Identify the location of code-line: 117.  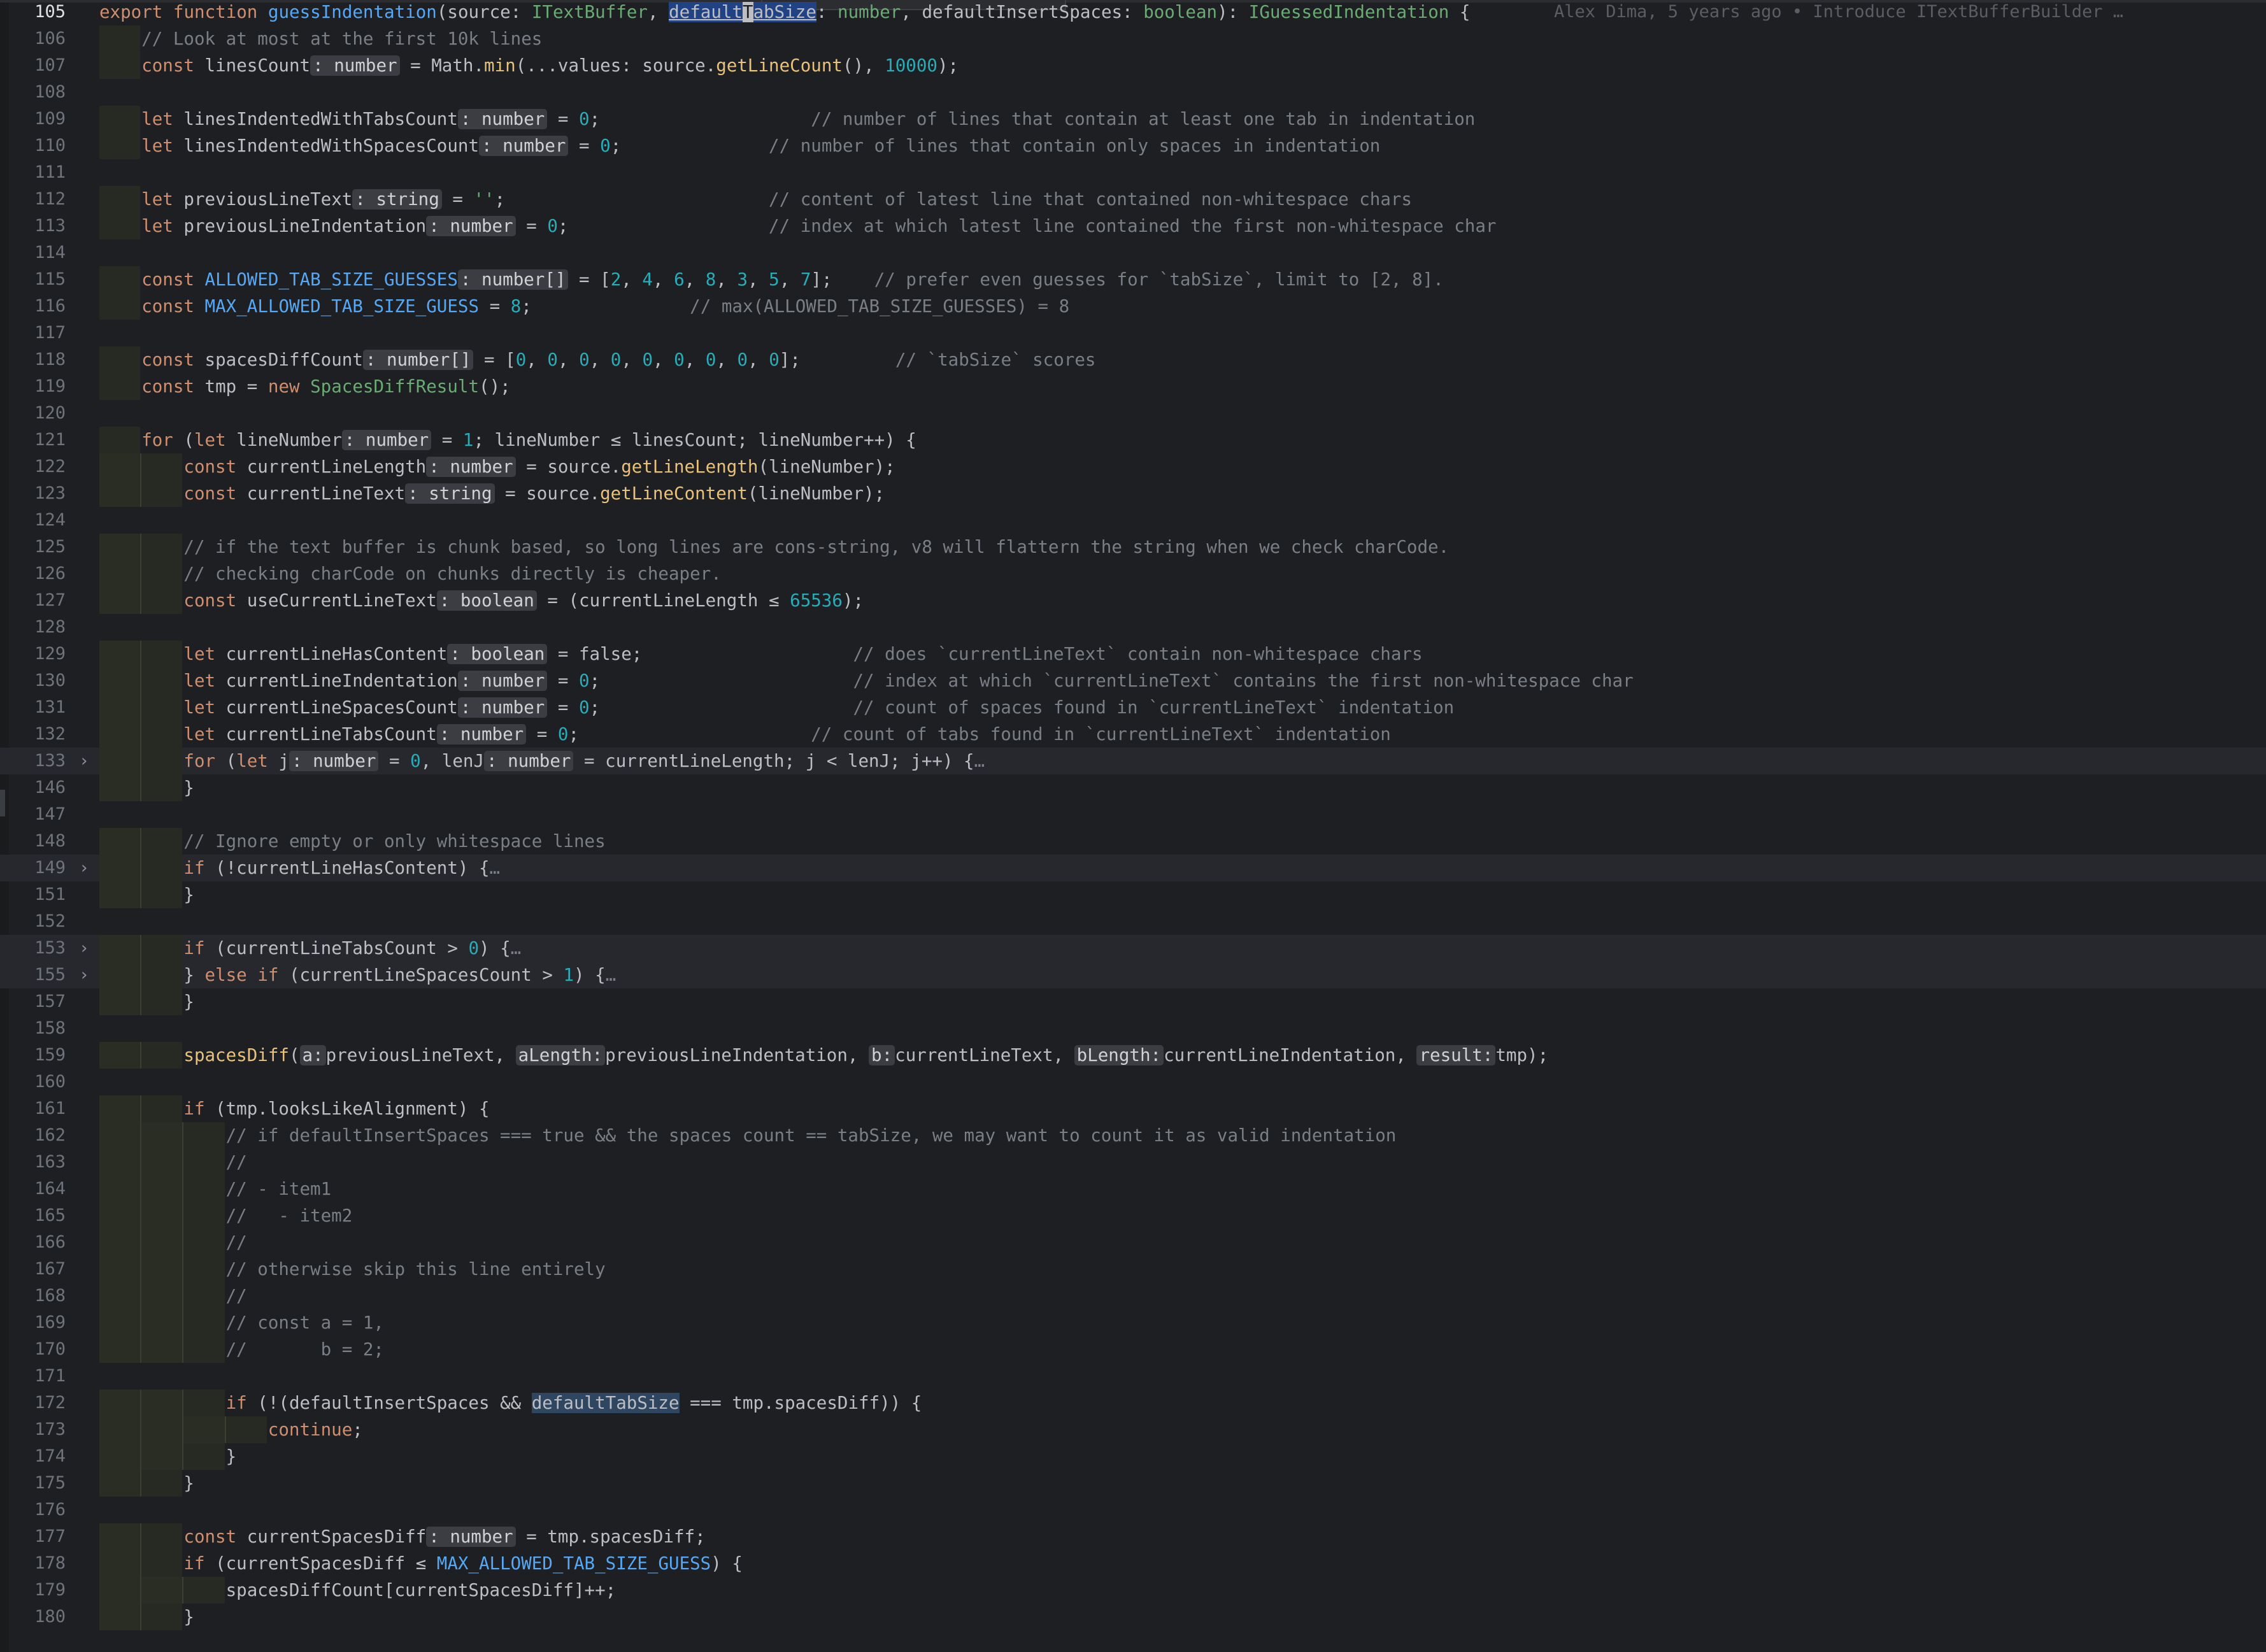
(1133, 333).